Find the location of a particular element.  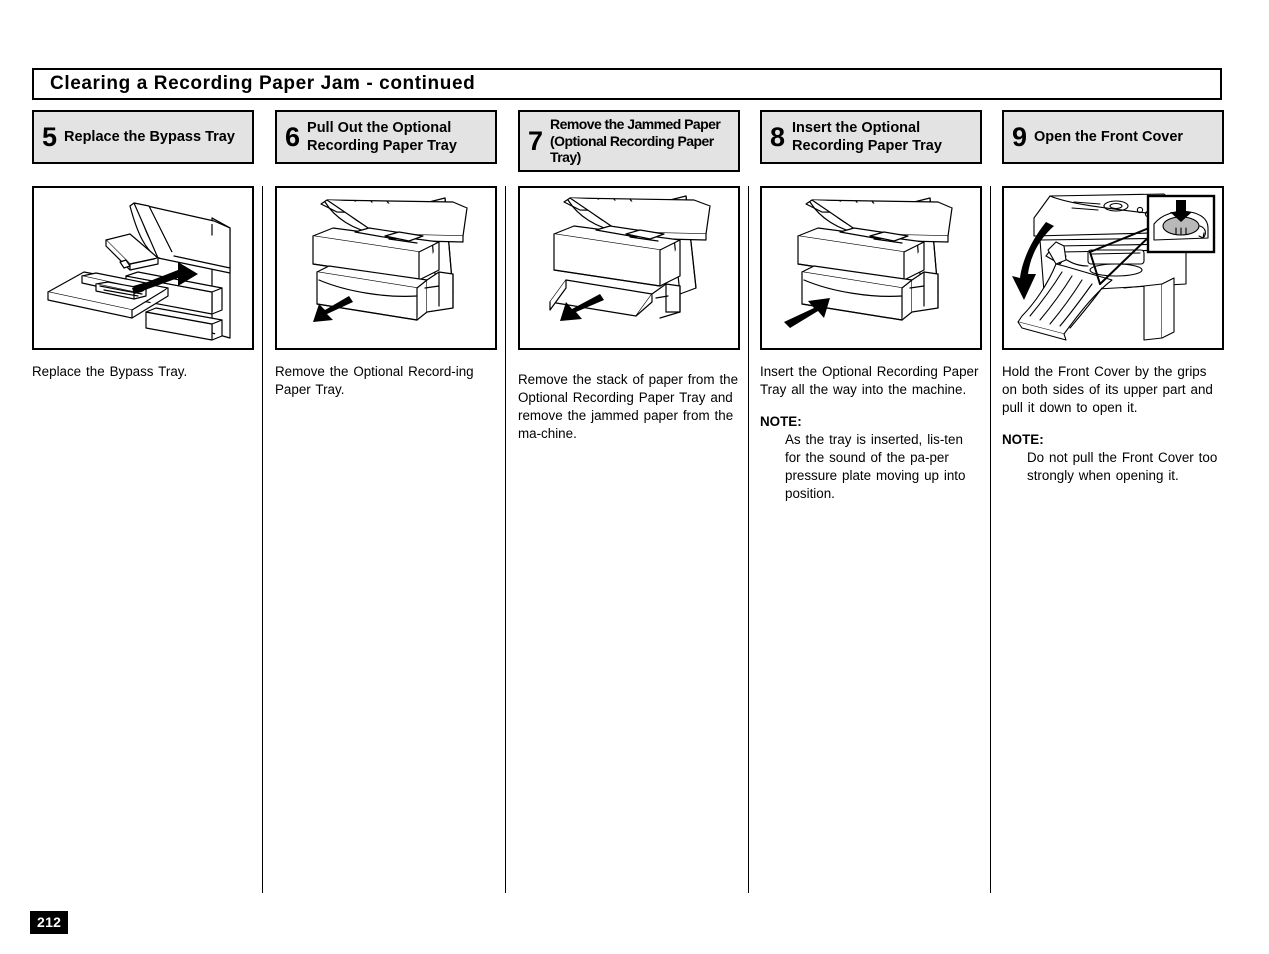

step-title-8: Insert the Optional Recording Paper Tray is located at coordinates (867, 136).